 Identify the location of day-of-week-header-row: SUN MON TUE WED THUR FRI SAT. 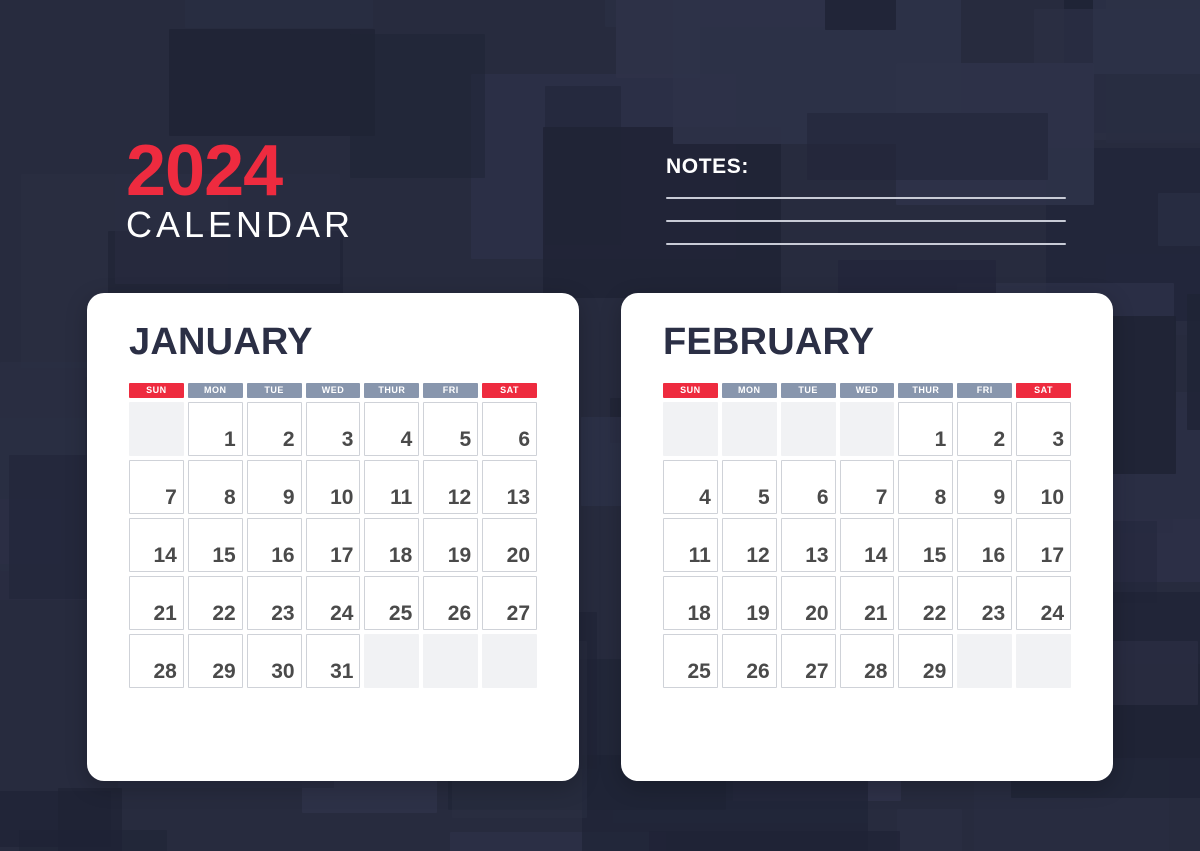
(867, 390).